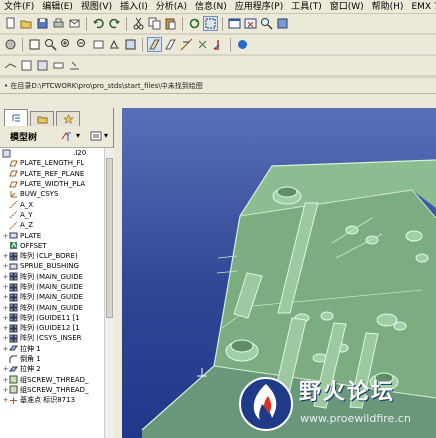 The image size is (436, 438). I want to click on regenerate-icon, so click(194, 23).